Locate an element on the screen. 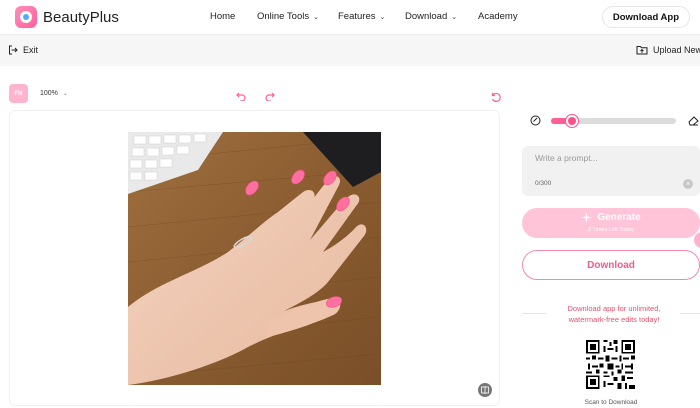  prompt-char-count: 0/300 is located at coordinates (543, 183).